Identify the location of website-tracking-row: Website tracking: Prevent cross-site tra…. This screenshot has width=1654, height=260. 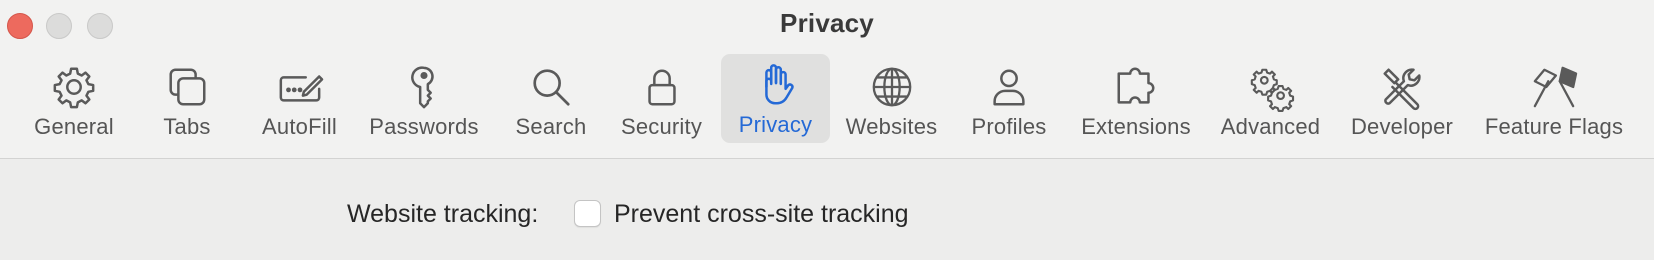
(827, 214).